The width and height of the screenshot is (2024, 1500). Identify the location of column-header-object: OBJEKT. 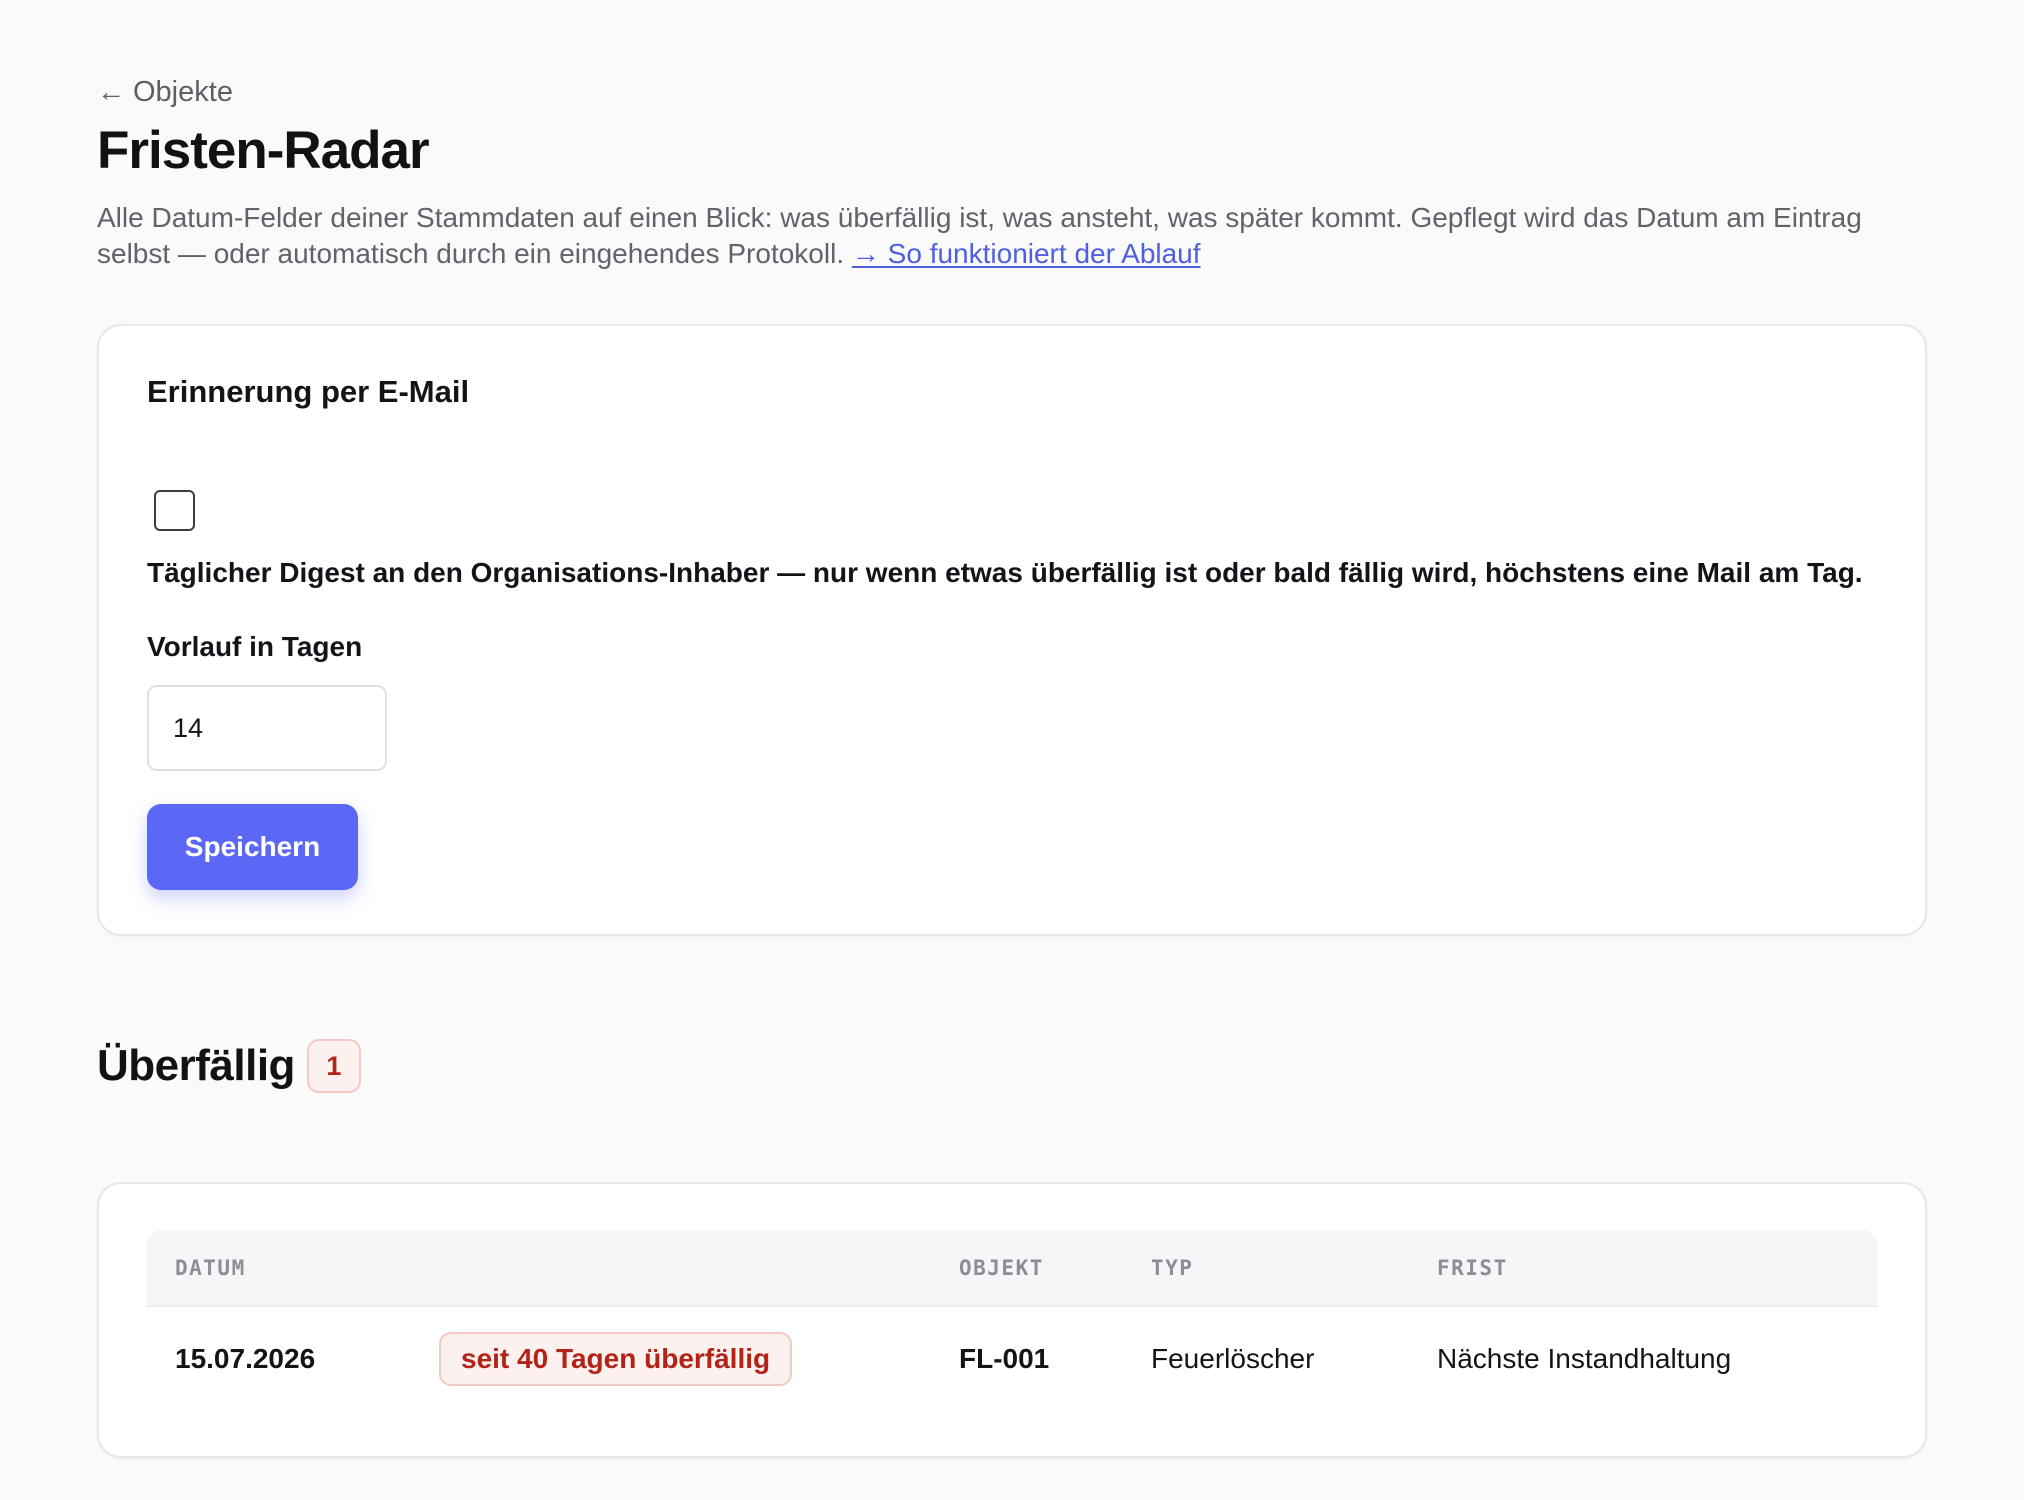
(1027, 1269).